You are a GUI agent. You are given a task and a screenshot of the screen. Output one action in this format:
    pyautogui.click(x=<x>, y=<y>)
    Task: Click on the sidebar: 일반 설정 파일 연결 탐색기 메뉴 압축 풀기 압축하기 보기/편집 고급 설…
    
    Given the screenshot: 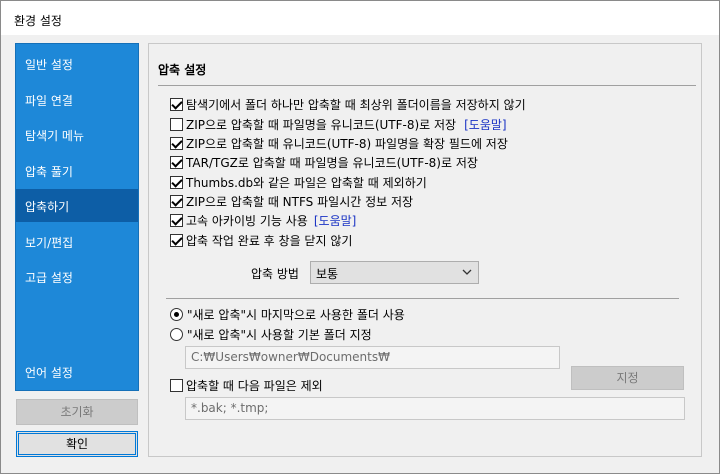 What is the action you would take?
    pyautogui.click(x=77, y=217)
    